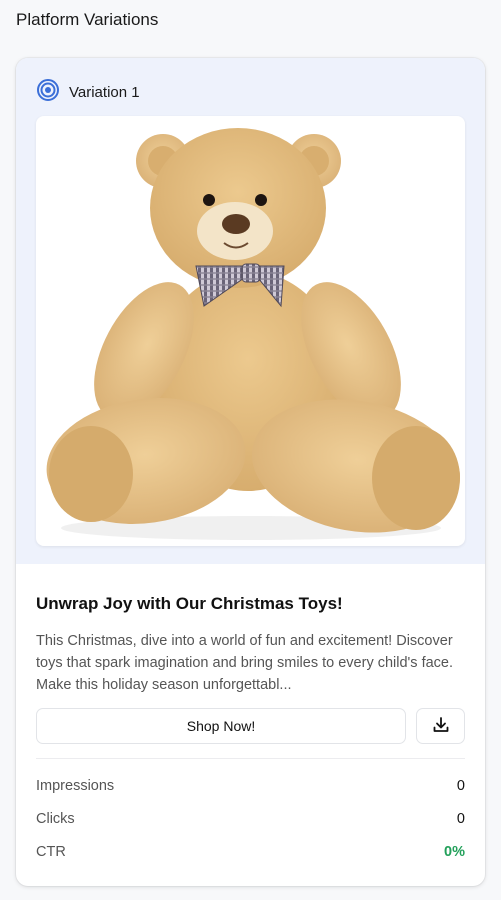 This screenshot has width=501, height=900. I want to click on card-actions: Shop Now!, so click(250, 726).